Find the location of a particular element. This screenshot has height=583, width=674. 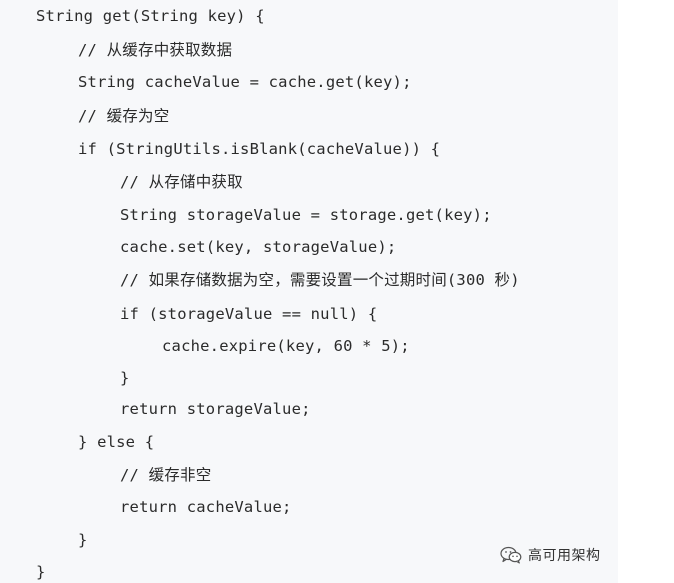

code-line: if (StringUtils.isBlank(cacheValue)) { is located at coordinates (259, 149).